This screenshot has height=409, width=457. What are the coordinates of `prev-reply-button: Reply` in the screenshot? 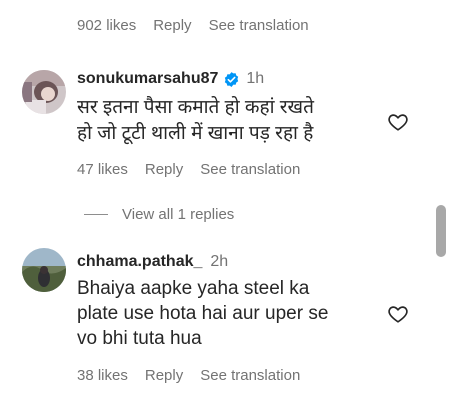 It's located at (172, 25).